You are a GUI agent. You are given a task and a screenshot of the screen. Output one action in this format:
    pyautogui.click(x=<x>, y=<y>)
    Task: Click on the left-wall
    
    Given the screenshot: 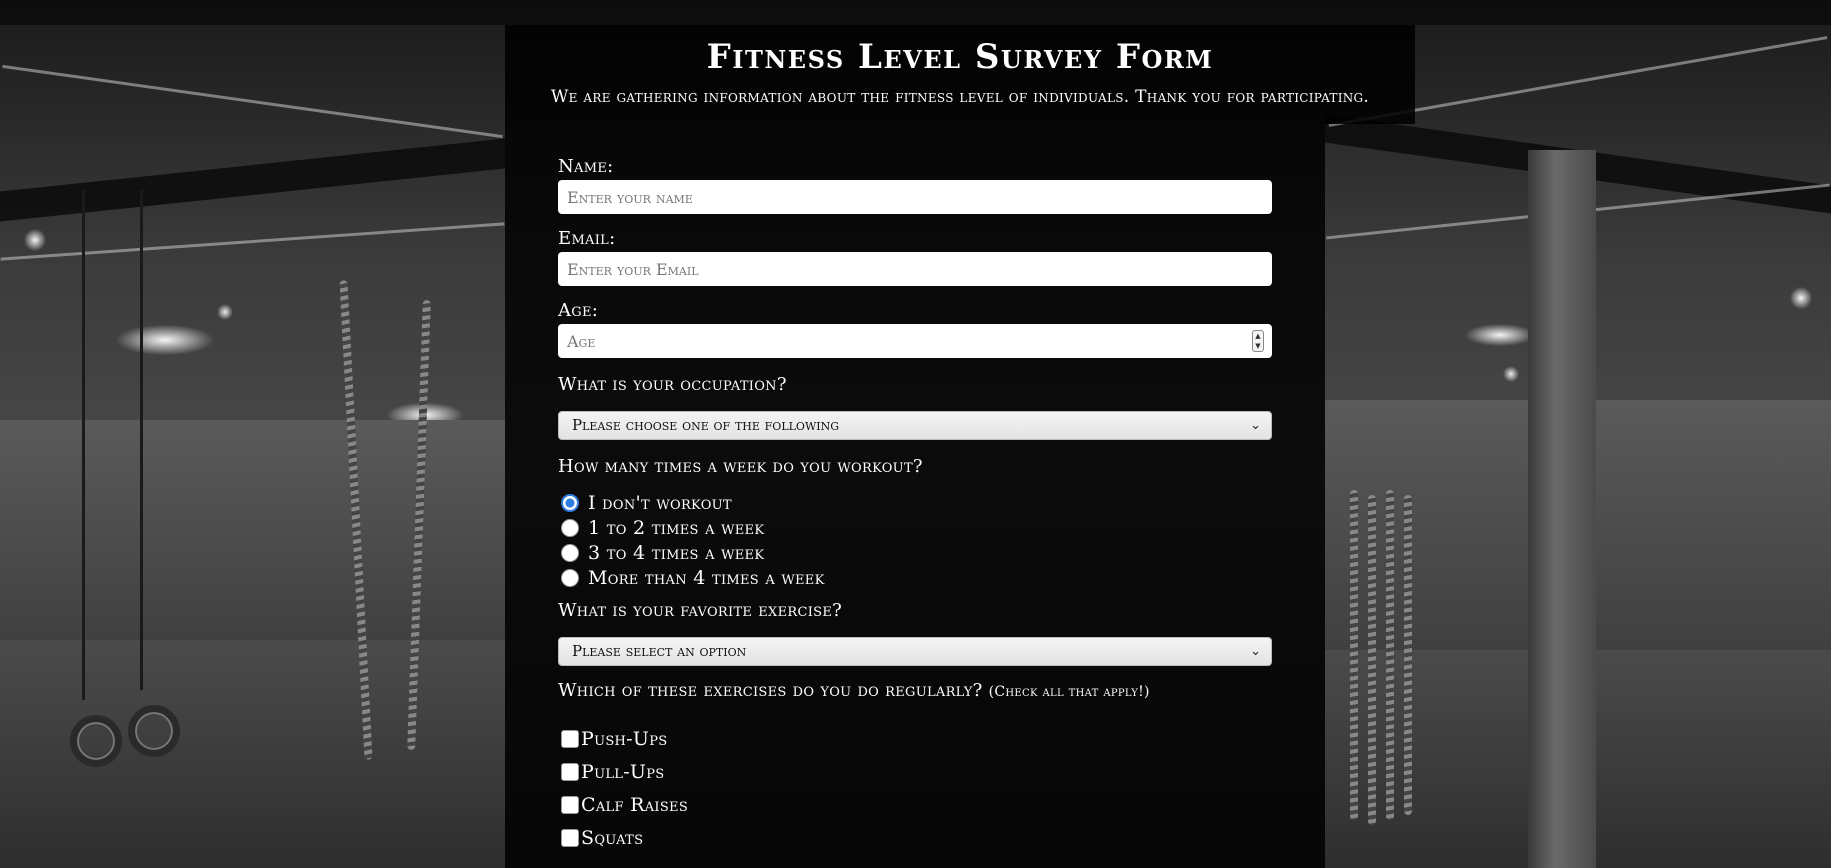 What is the action you would take?
    pyautogui.click(x=252, y=540)
    